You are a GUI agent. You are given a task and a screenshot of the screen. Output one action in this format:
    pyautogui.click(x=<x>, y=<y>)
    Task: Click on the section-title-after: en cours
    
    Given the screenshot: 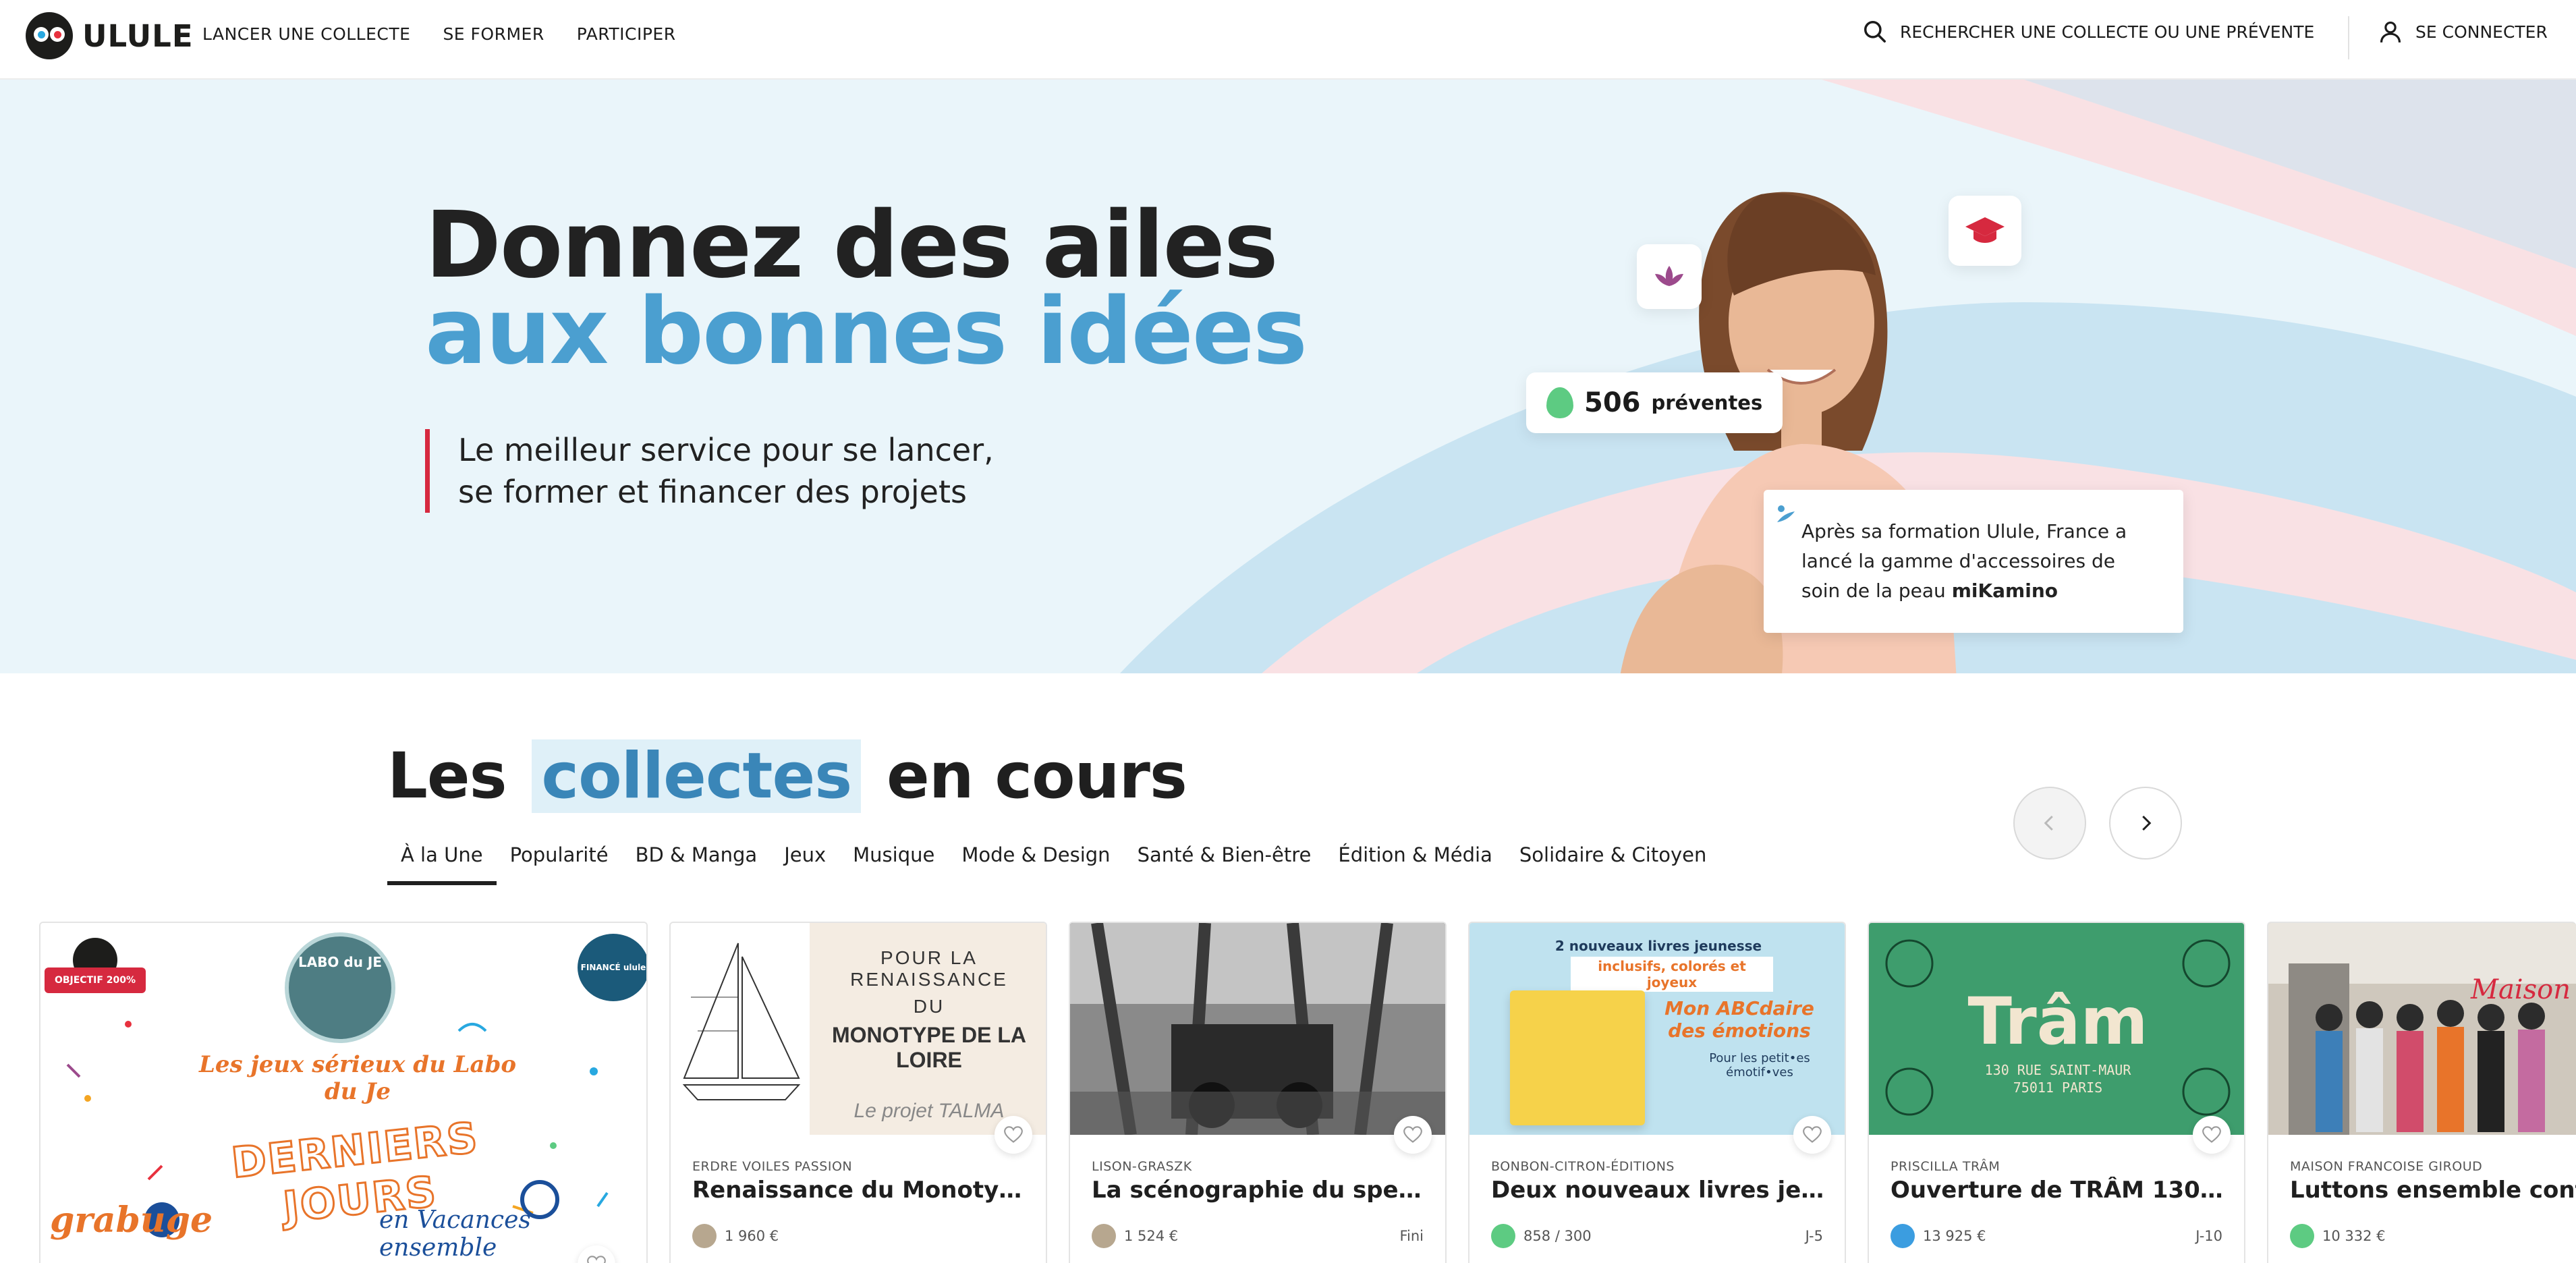 What is the action you would take?
    pyautogui.click(x=1036, y=776)
    